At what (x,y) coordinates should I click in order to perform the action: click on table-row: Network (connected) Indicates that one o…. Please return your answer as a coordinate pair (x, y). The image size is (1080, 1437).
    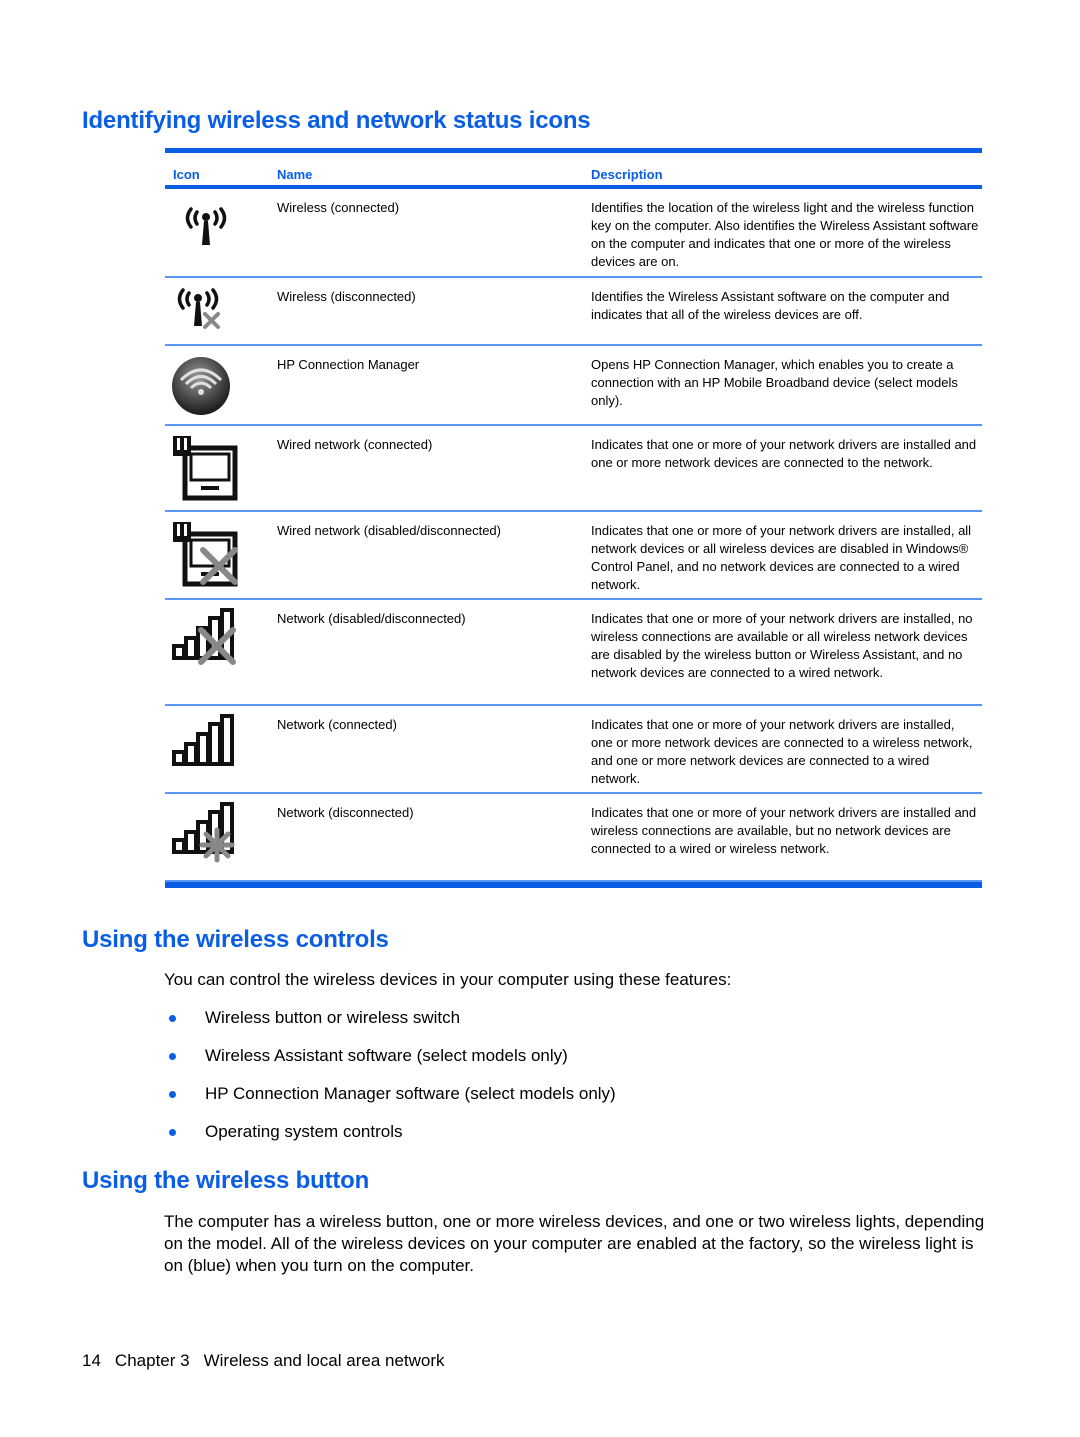
    Looking at the image, I should click on (573, 750).